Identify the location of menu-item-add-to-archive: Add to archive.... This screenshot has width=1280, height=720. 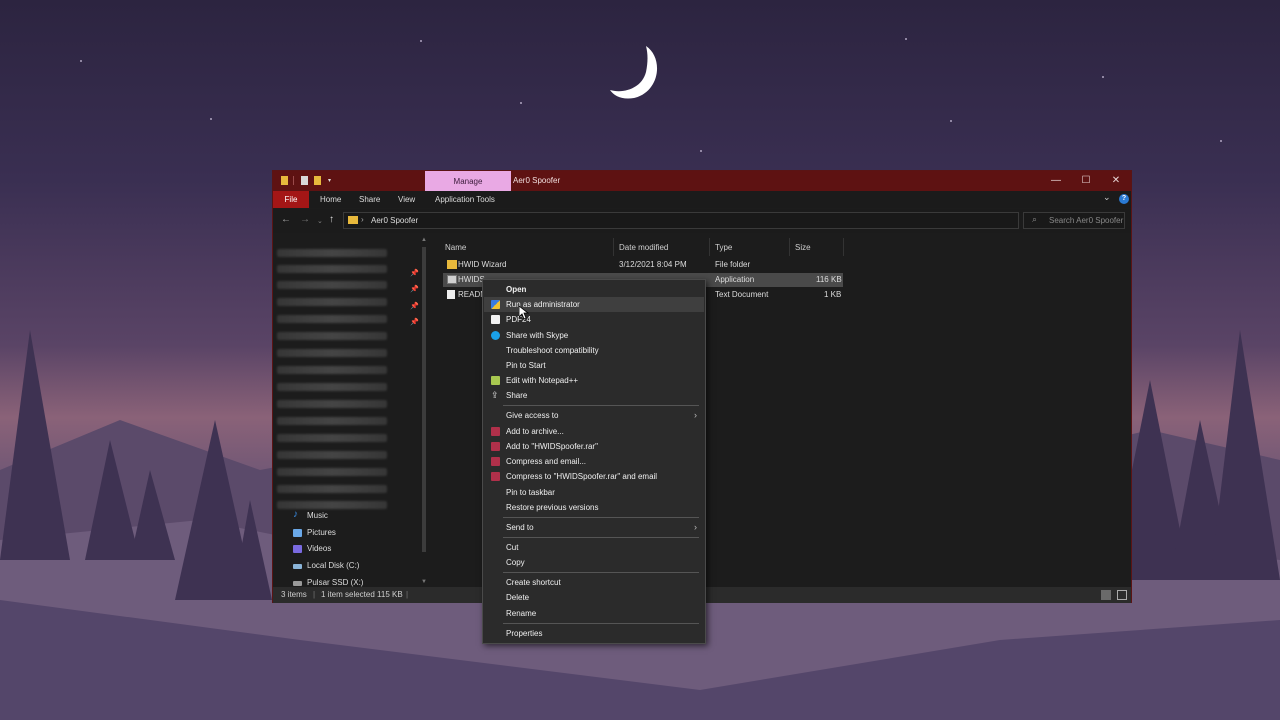
(594, 431).